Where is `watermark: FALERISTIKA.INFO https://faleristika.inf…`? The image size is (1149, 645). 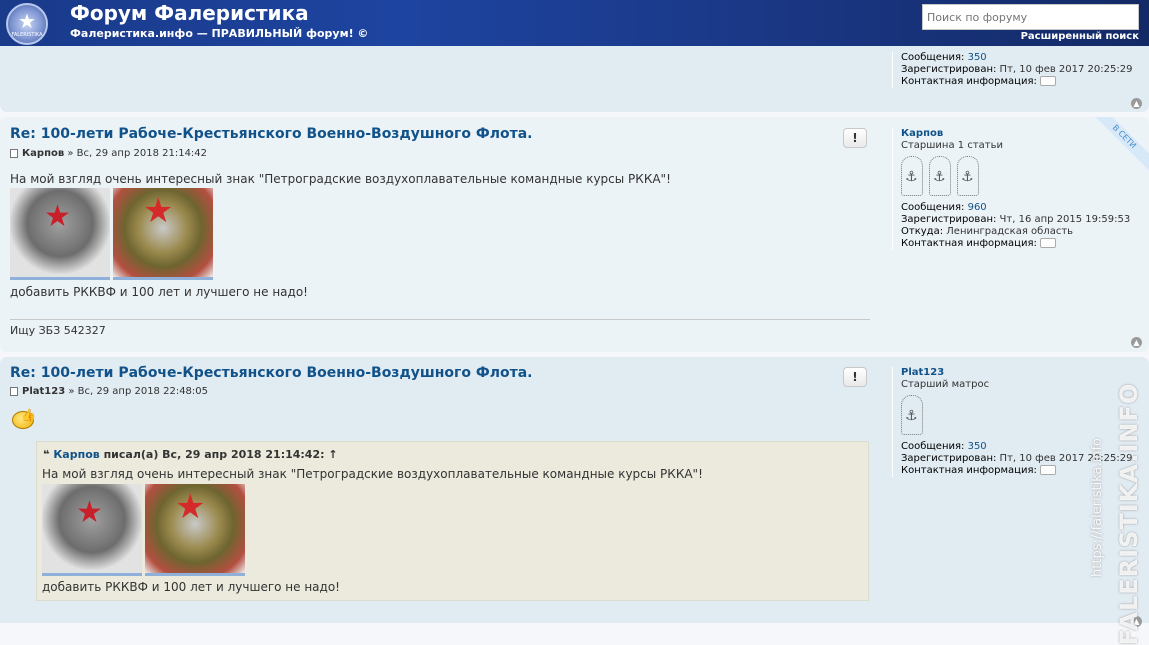 watermark: FALERISTIKA.INFO https://faleristika.inf… is located at coordinates (1105, 514).